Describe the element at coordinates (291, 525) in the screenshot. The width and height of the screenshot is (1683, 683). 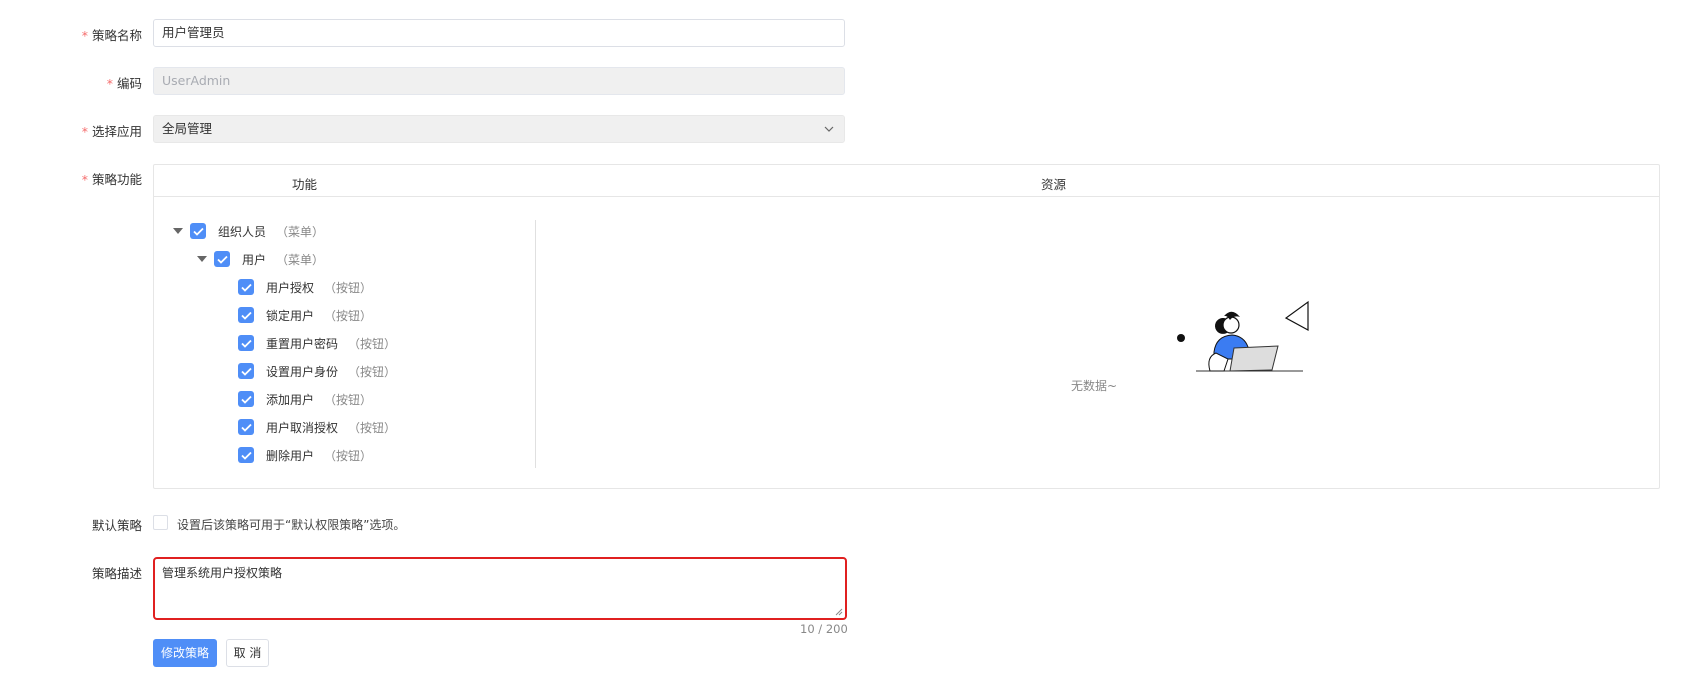
I see `default-policy-hint: 设置后该策略可用于“默认权限策略”选项。` at that location.